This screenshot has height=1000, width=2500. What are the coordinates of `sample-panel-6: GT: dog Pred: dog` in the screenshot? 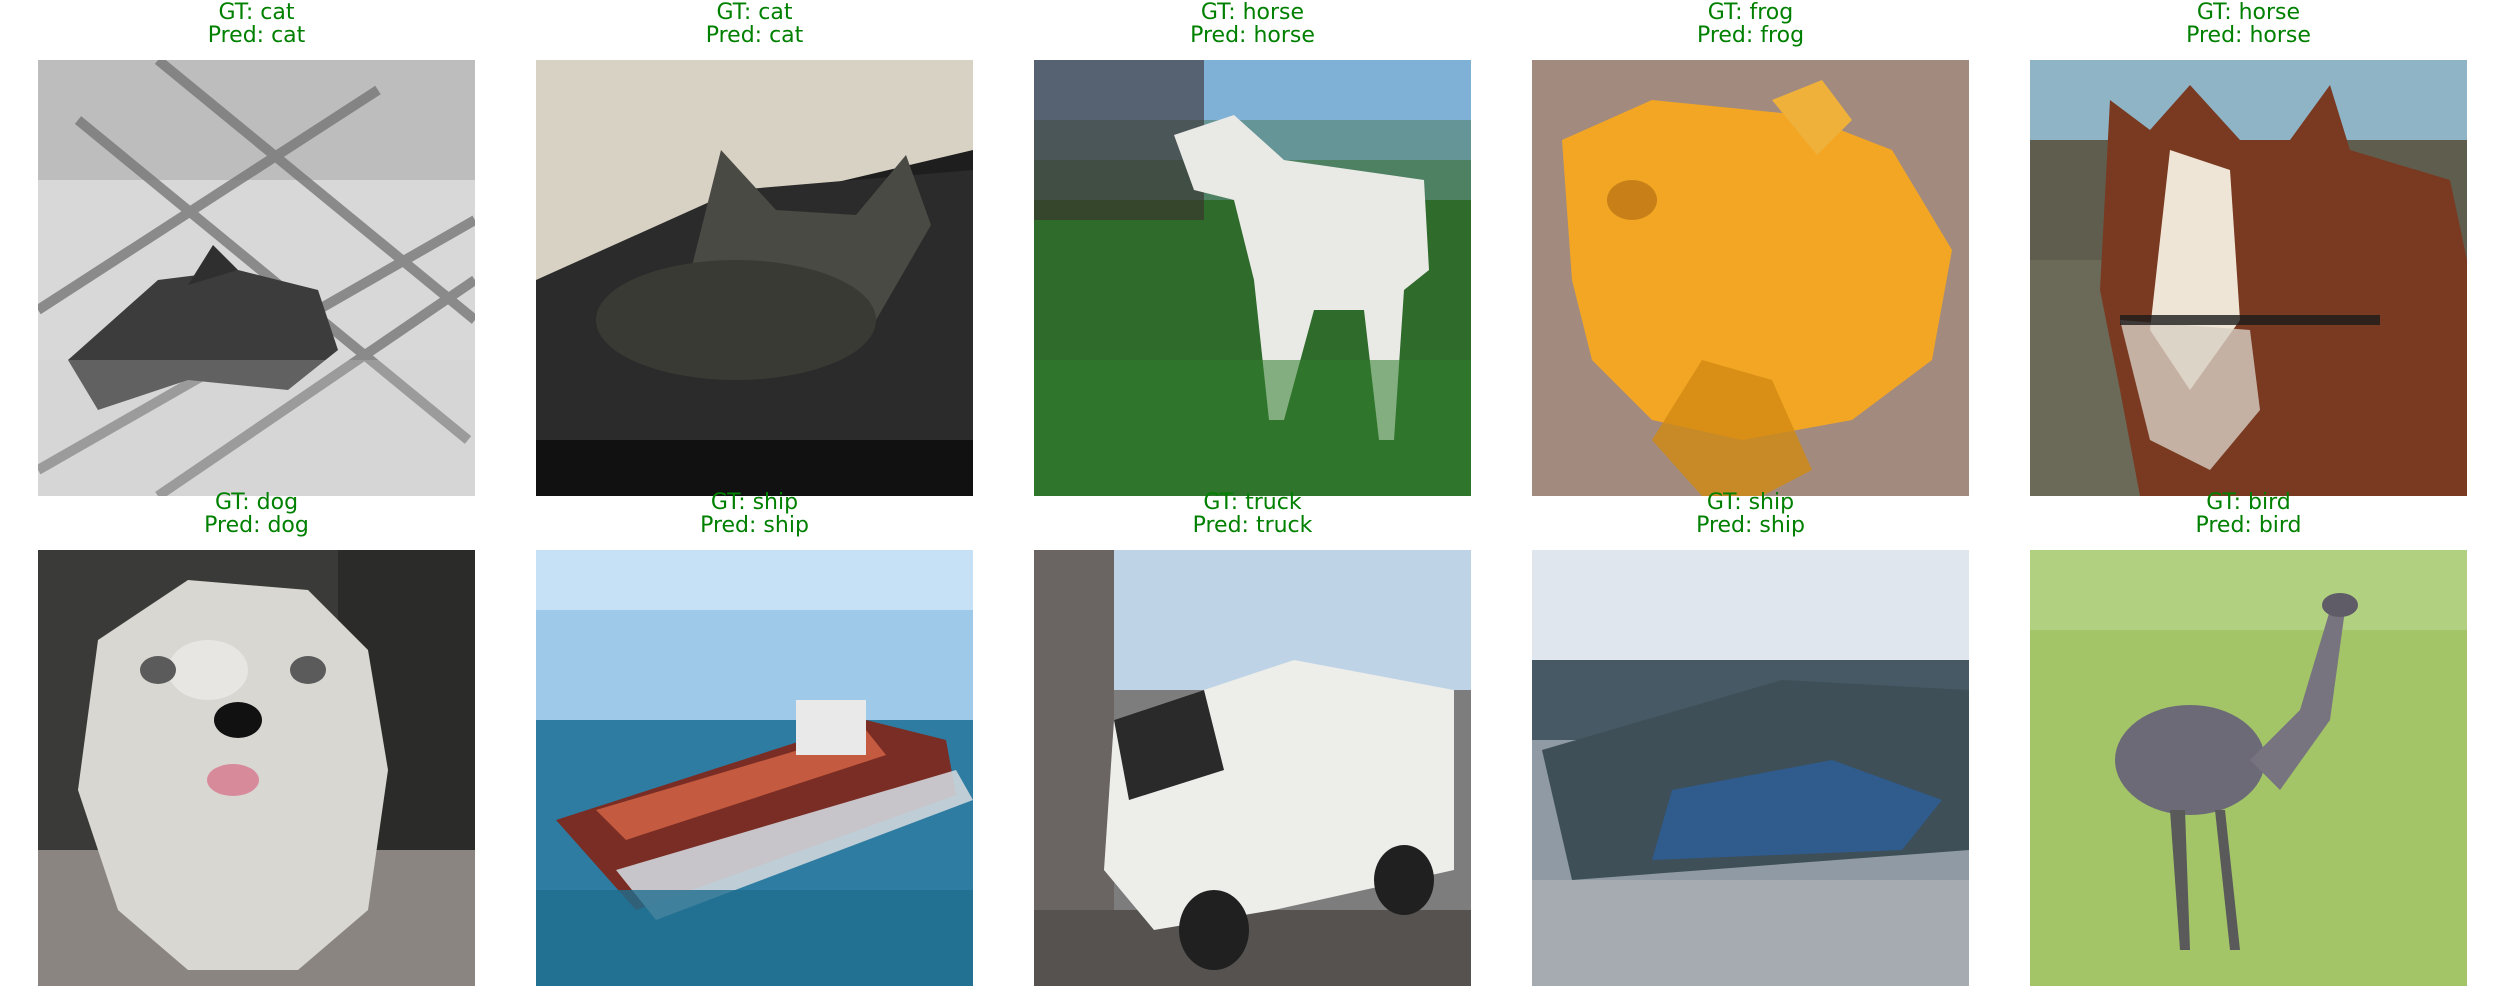 It's located at (256, 738).